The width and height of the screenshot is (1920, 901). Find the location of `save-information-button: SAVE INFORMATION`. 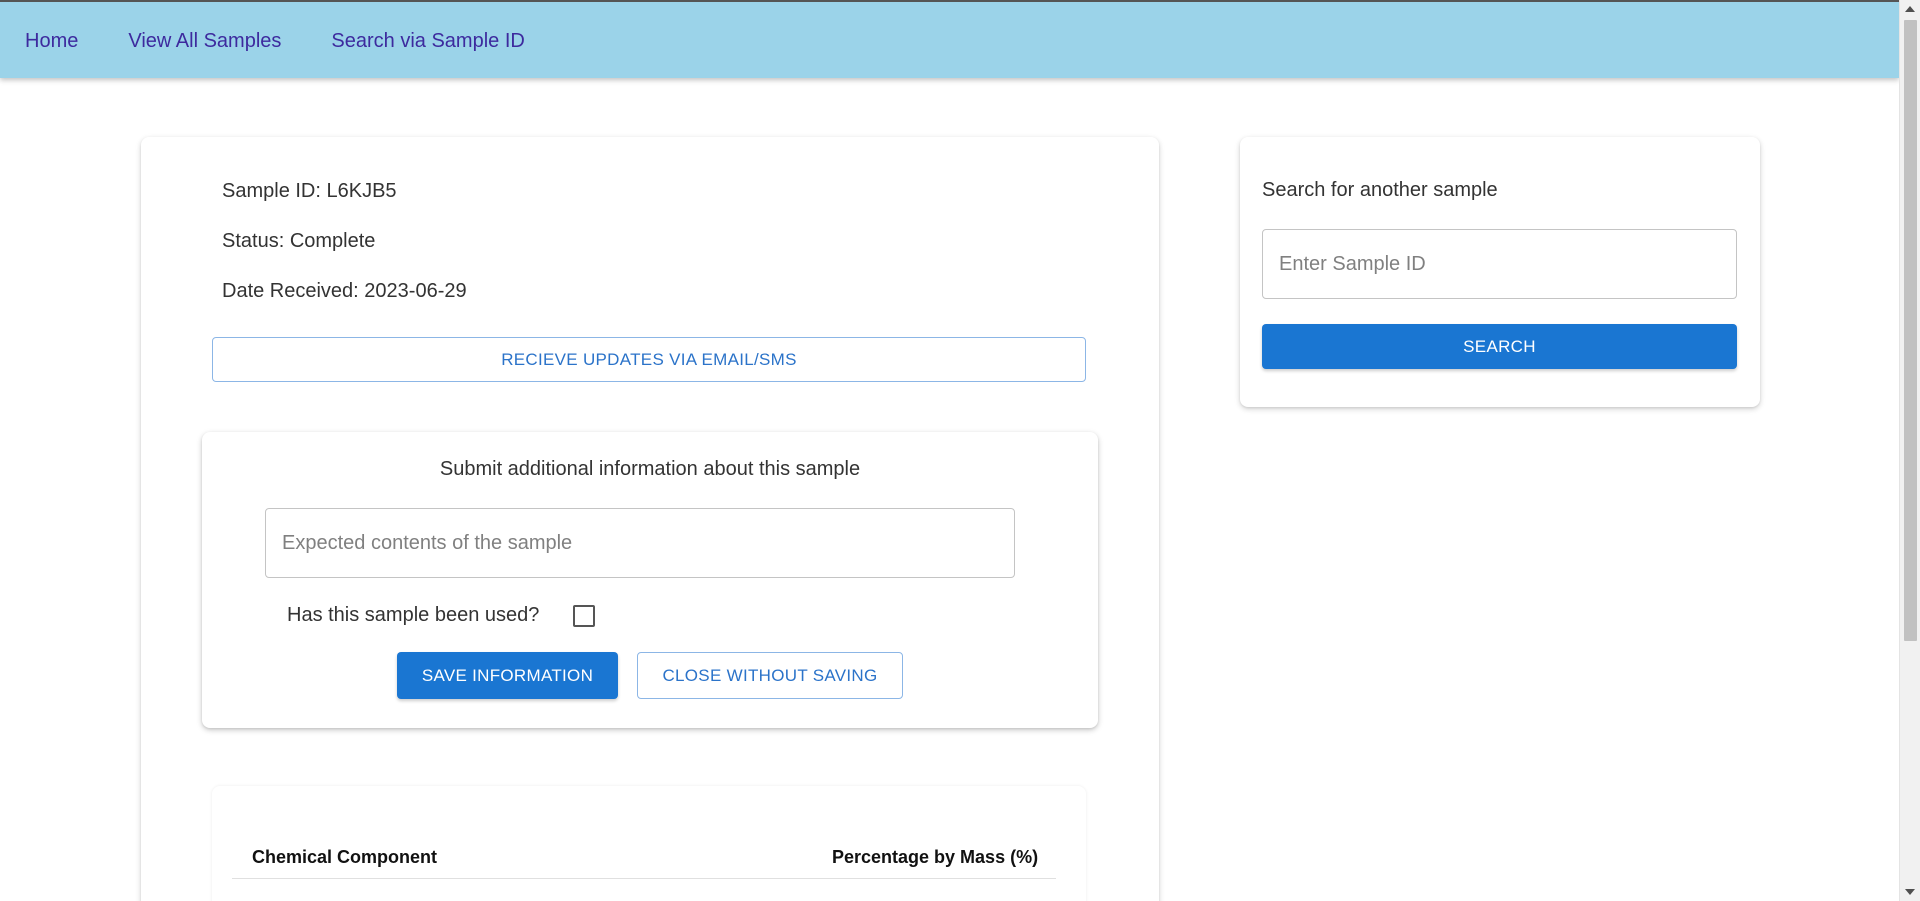

save-information-button: SAVE INFORMATION is located at coordinates (507, 675).